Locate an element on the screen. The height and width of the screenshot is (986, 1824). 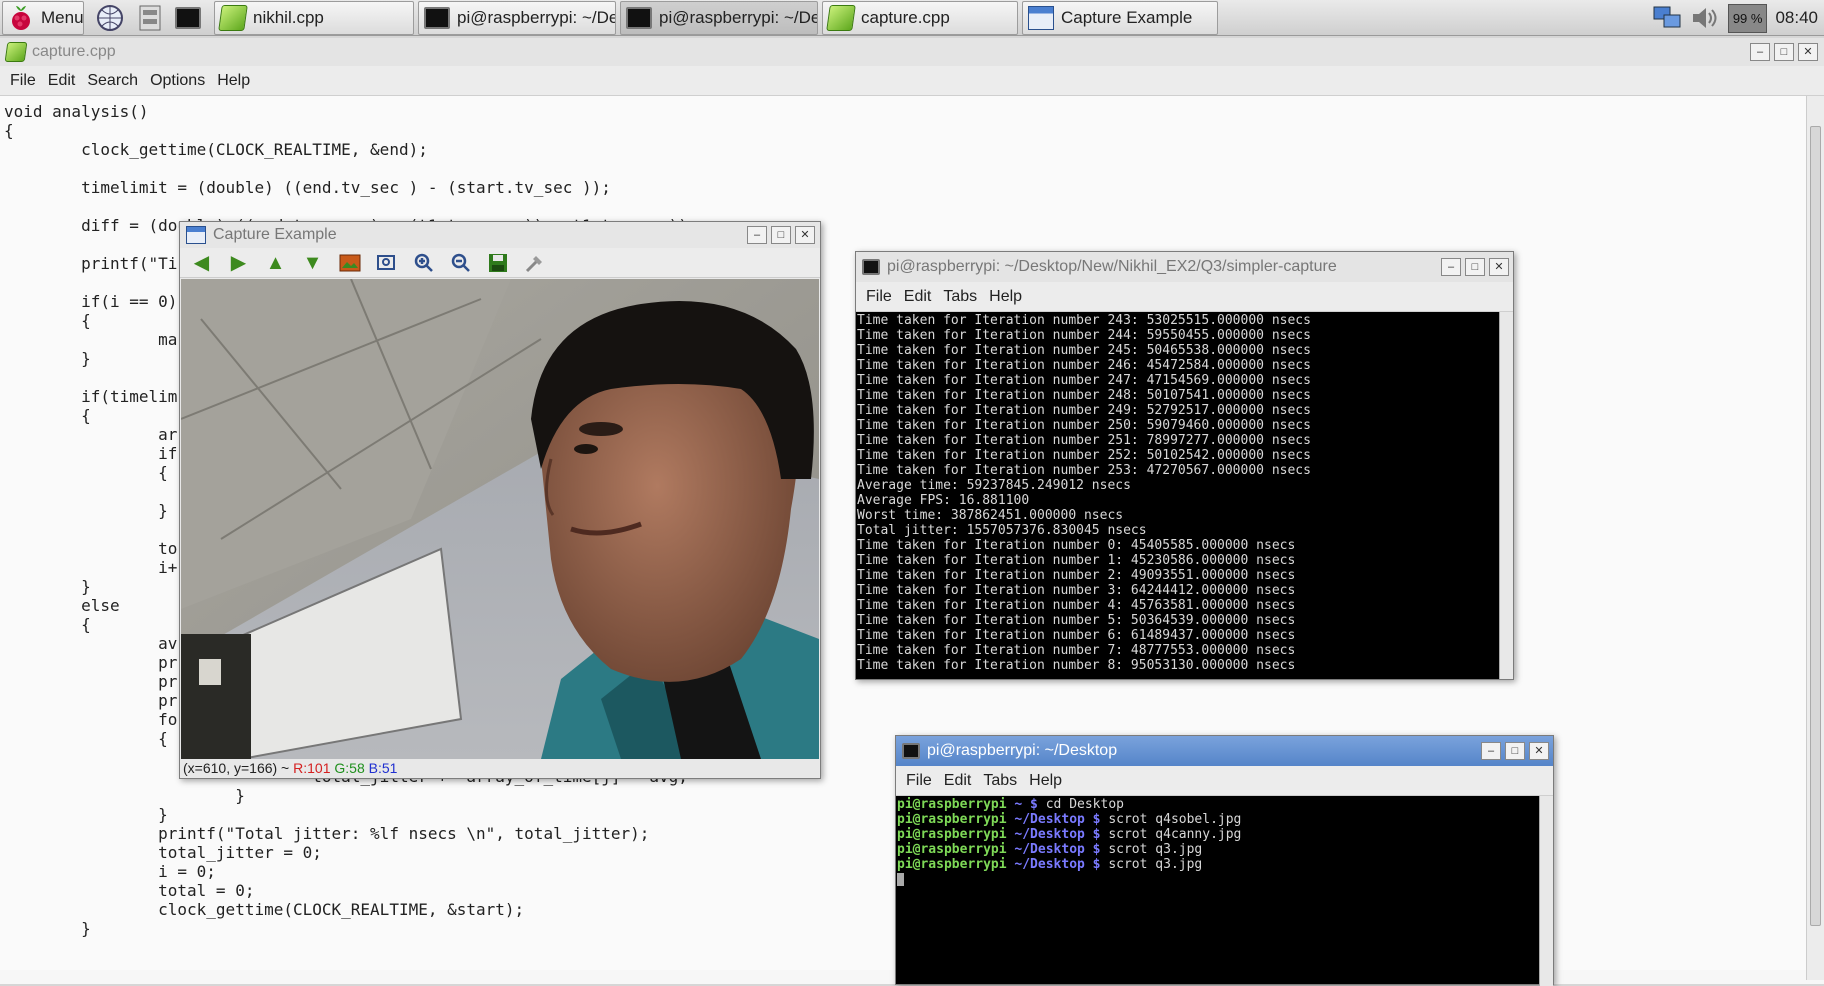
save-icon is located at coordinates (497, 263).